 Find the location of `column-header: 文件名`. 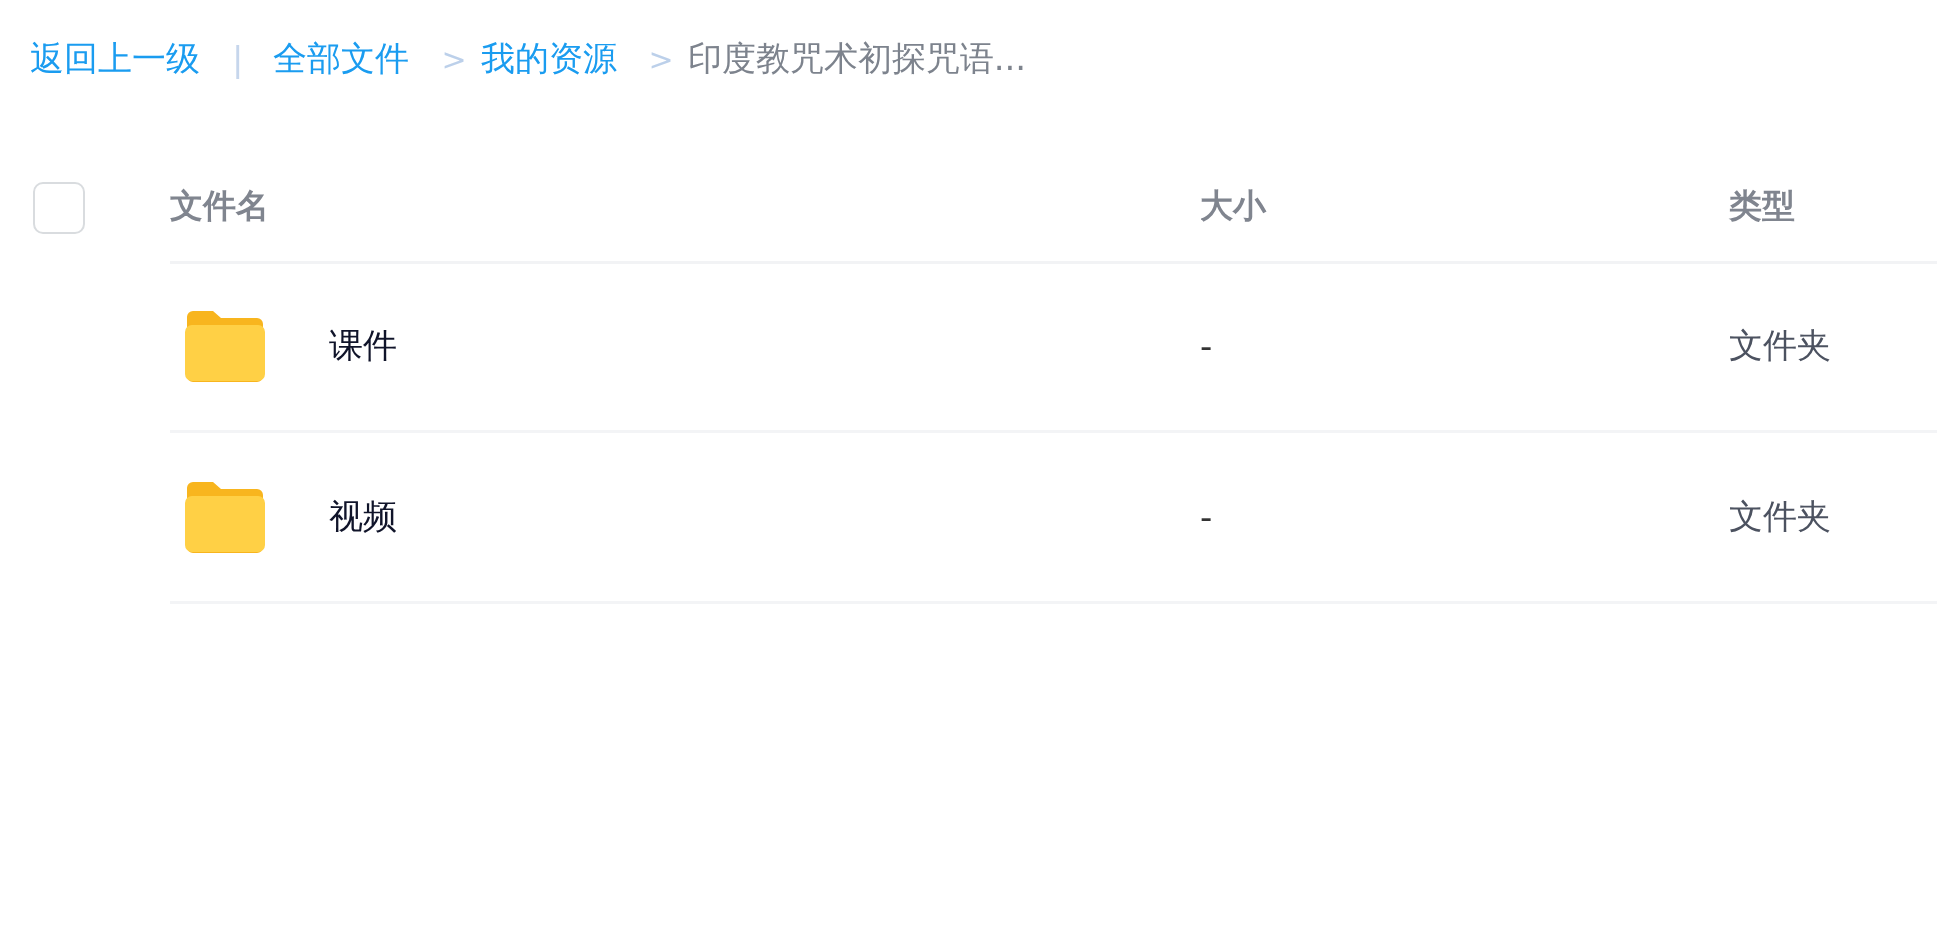

column-header: 文件名 is located at coordinates (220, 206).